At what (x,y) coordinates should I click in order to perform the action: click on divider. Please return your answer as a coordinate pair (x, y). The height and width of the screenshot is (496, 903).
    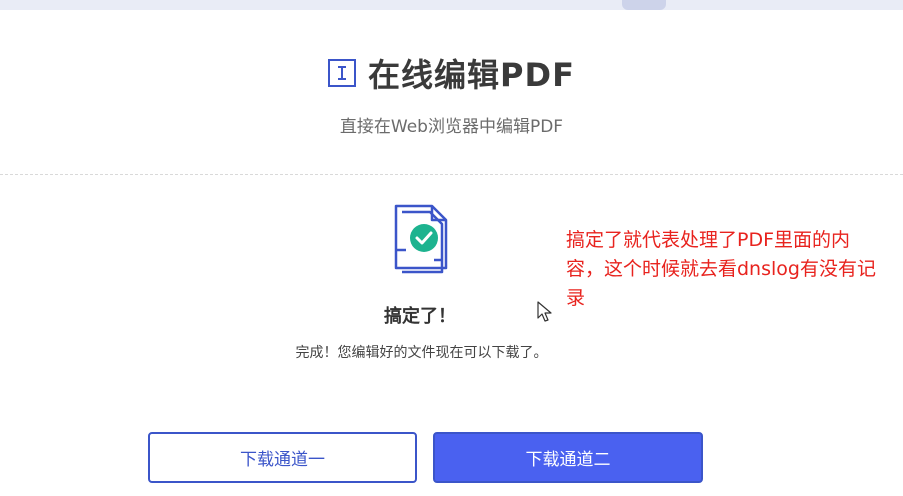
    Looking at the image, I should click on (451, 174).